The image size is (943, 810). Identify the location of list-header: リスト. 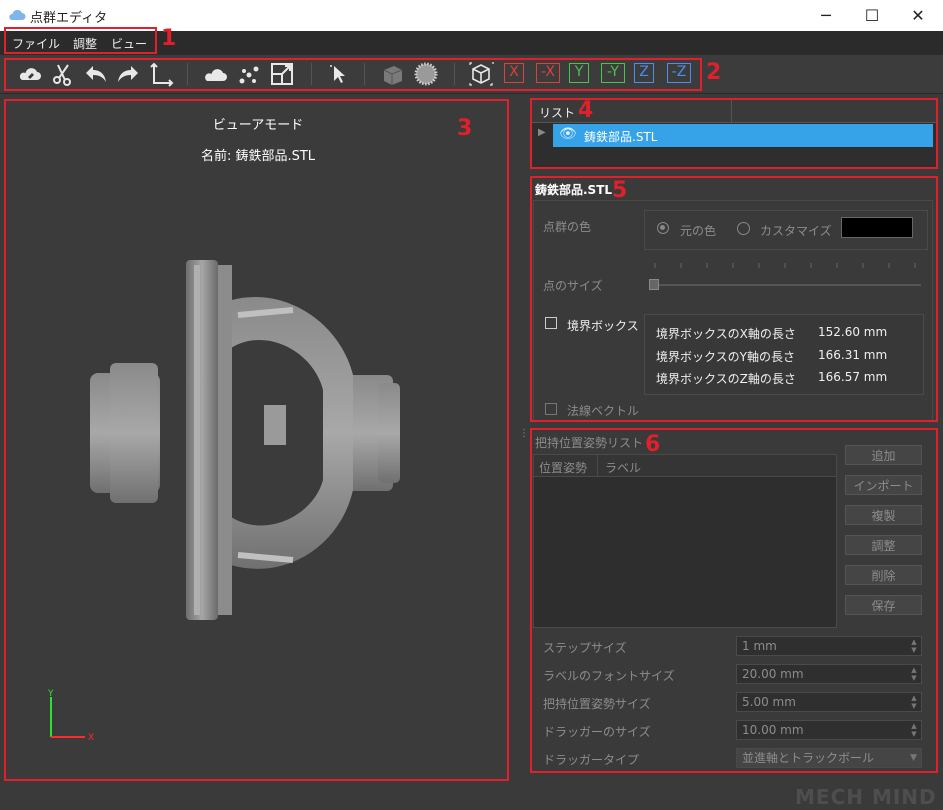
(557, 113).